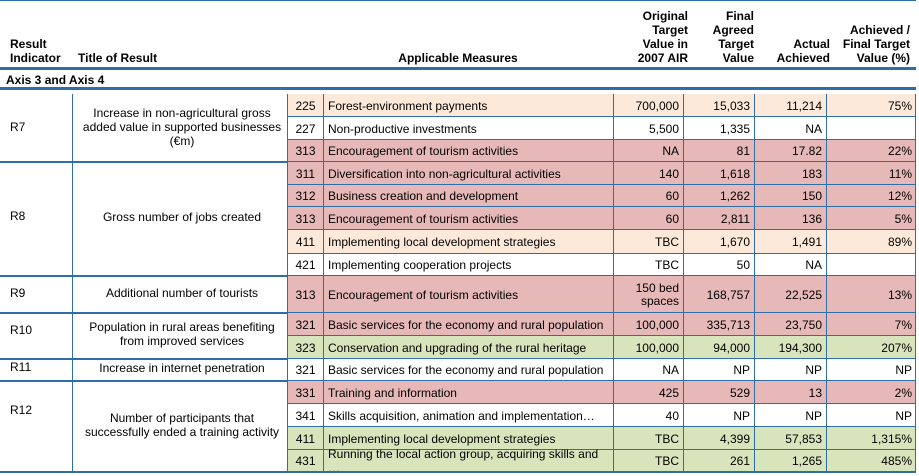 The image size is (919, 476). Describe the element at coordinates (305, 173) in the screenshot. I see `measure-code: 311` at that location.